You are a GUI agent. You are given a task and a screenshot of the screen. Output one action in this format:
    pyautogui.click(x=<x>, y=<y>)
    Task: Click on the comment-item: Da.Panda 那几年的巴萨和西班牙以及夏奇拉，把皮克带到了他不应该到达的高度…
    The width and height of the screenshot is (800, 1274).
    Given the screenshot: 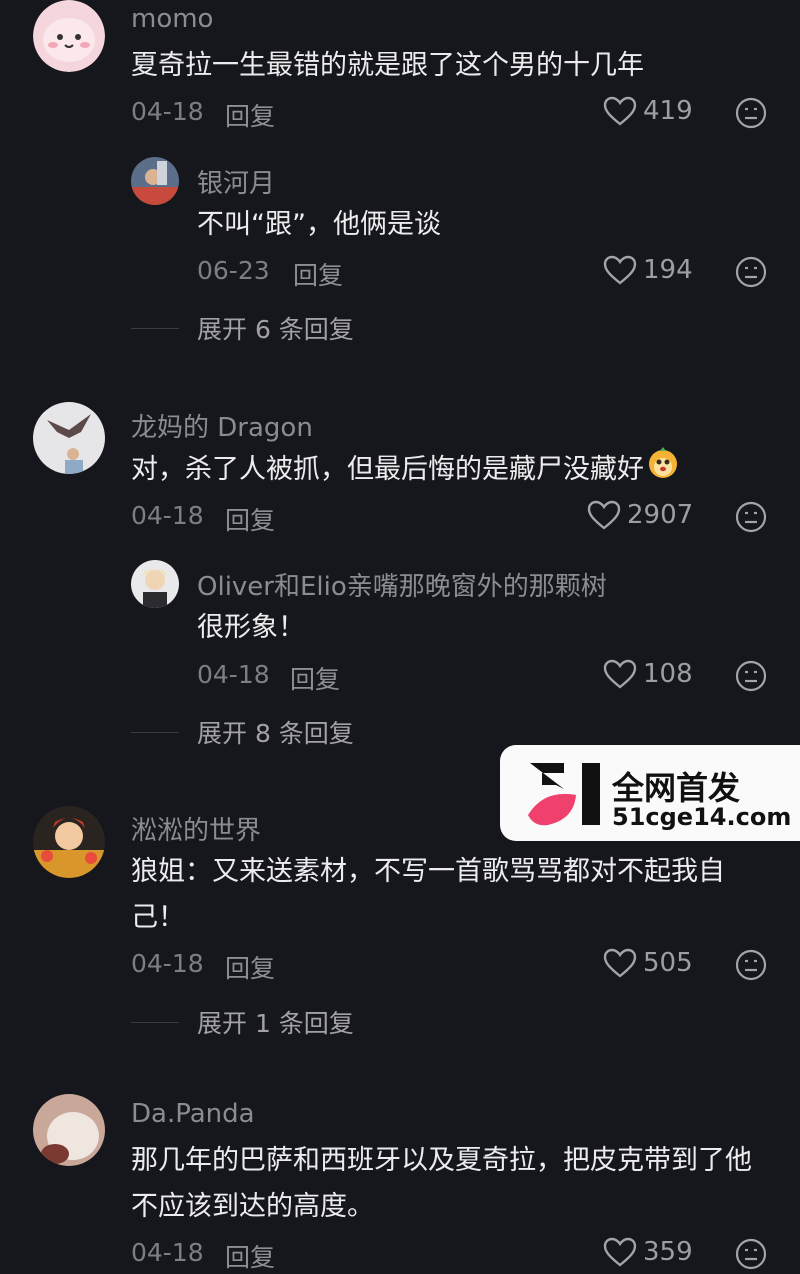 What is the action you would take?
    pyautogui.click(x=400, y=1183)
    